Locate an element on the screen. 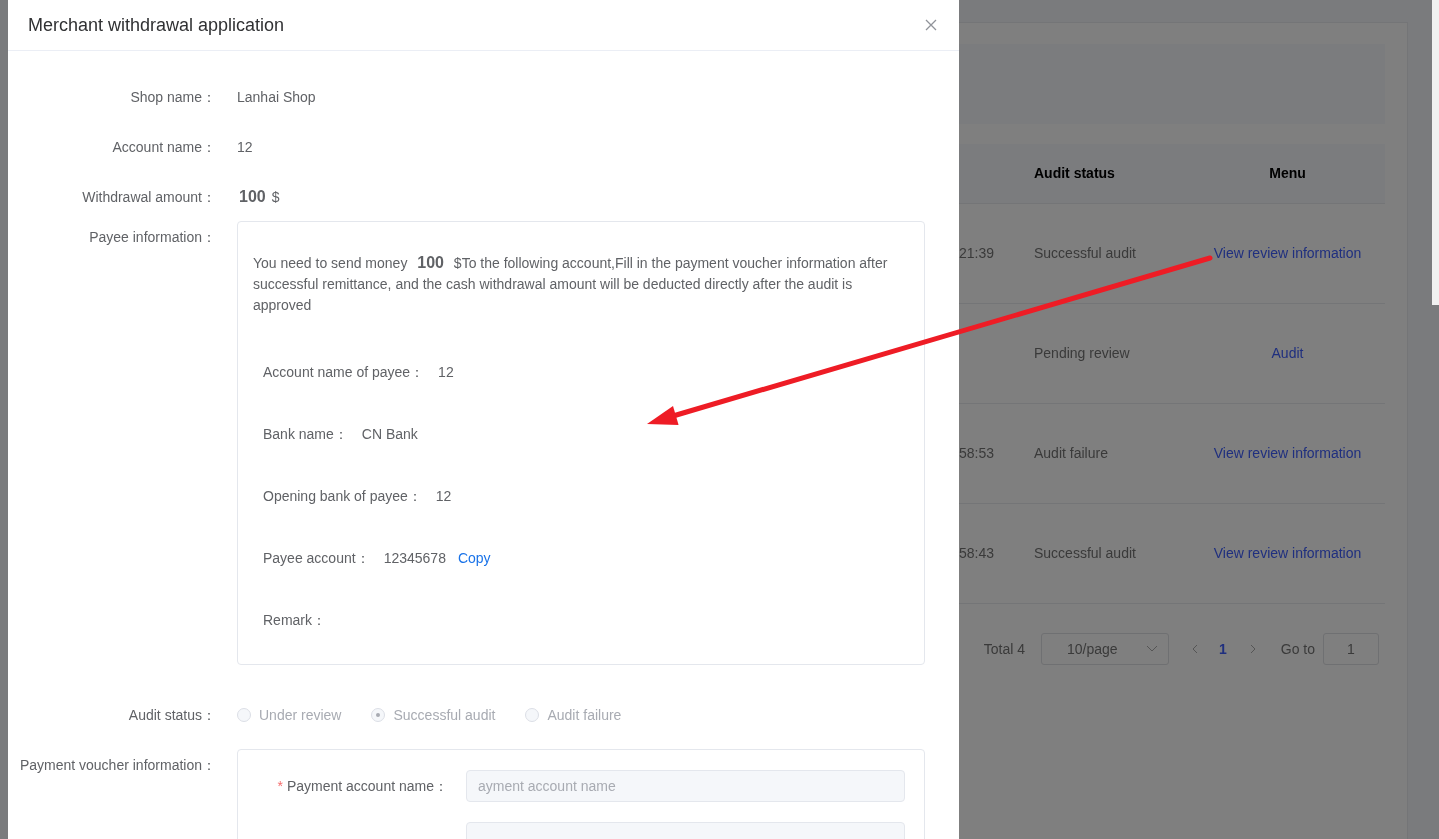 This screenshot has height=839, width=1439. table-cell-text: Audit failure is located at coordinates (1071, 453).